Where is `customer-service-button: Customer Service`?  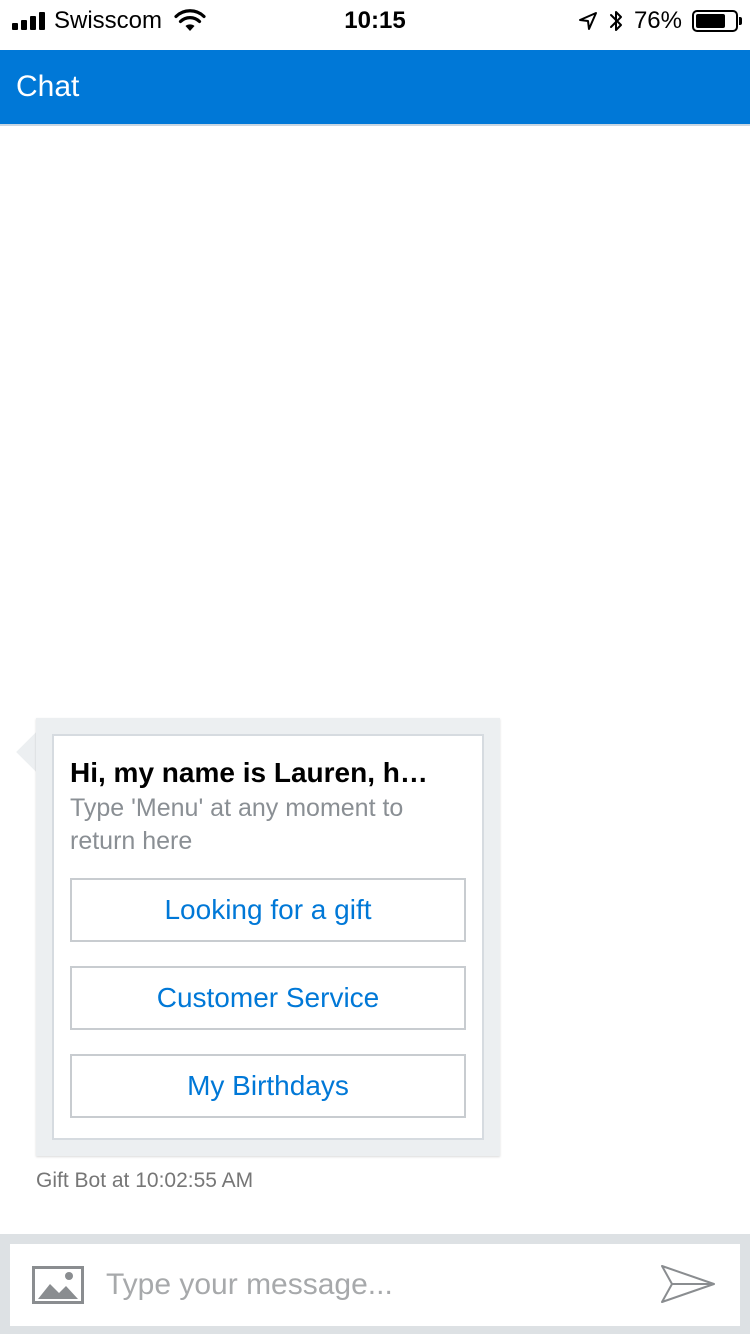 customer-service-button: Customer Service is located at coordinates (268, 998).